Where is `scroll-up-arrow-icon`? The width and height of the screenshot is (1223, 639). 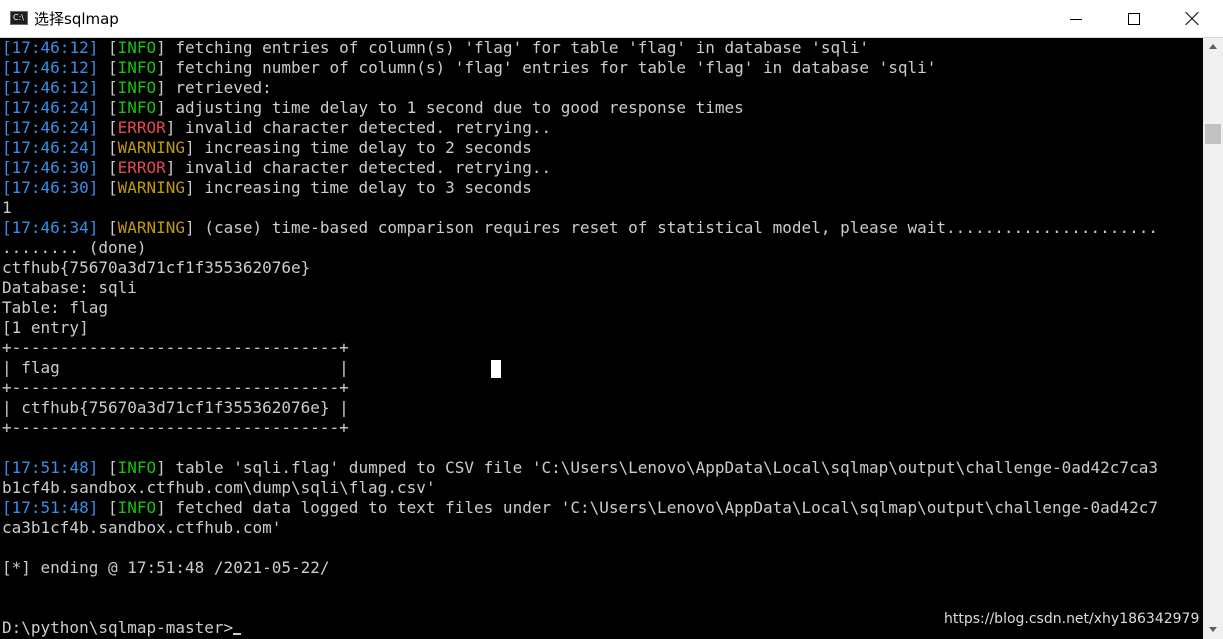
scroll-up-arrow-icon is located at coordinates (1213, 46).